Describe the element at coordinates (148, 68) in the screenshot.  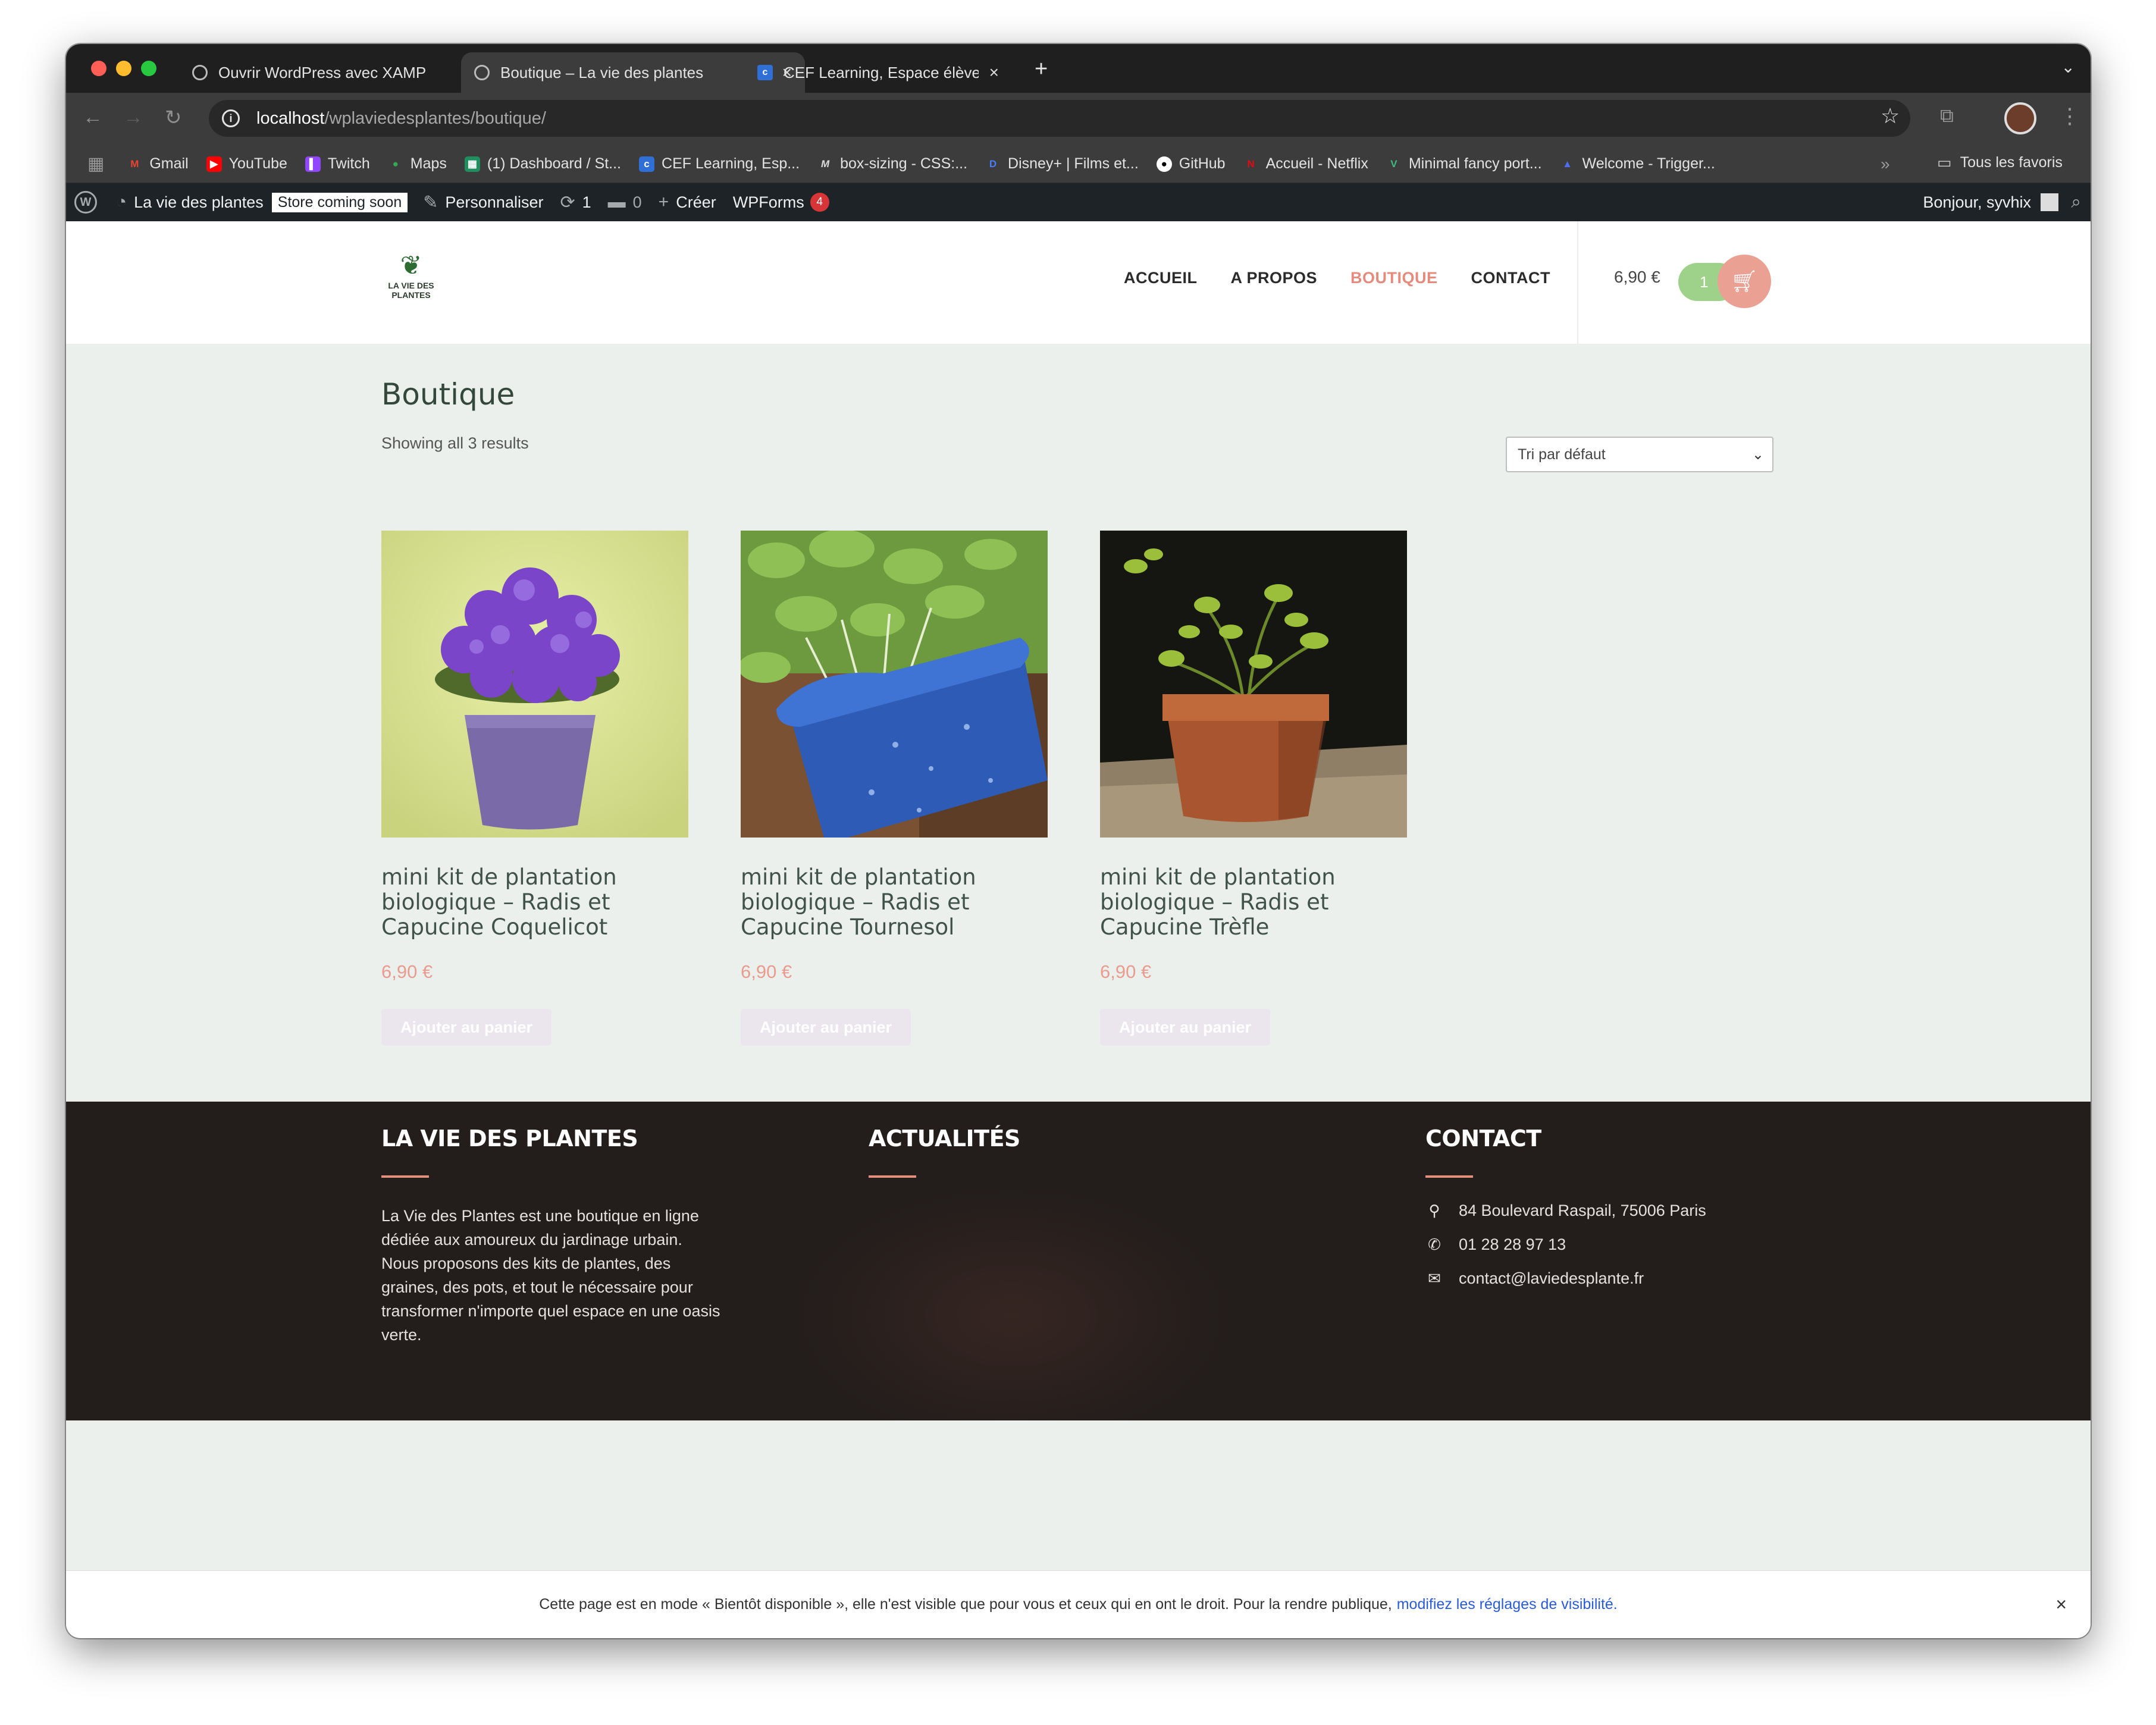
I see `maximize-window-button` at that location.